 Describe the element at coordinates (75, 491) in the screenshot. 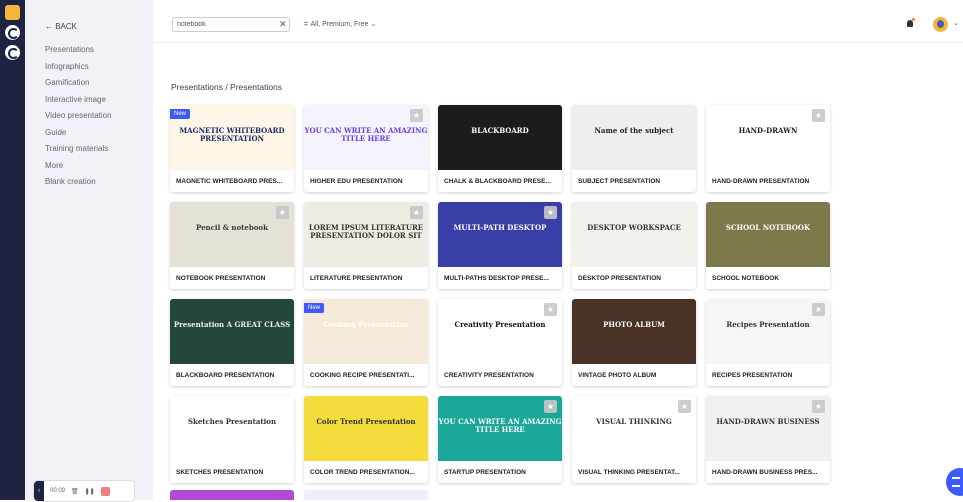

I see `trash-icon: 🗑` at that location.